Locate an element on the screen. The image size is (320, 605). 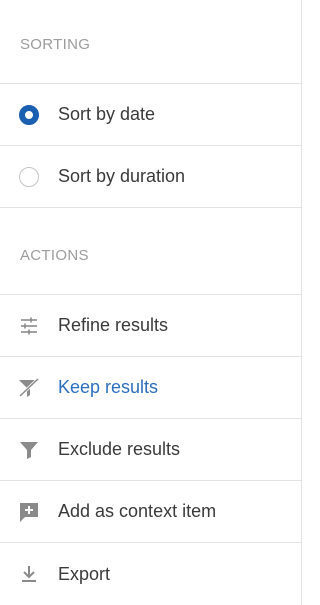
filter-keep-icon is located at coordinates (29, 388).